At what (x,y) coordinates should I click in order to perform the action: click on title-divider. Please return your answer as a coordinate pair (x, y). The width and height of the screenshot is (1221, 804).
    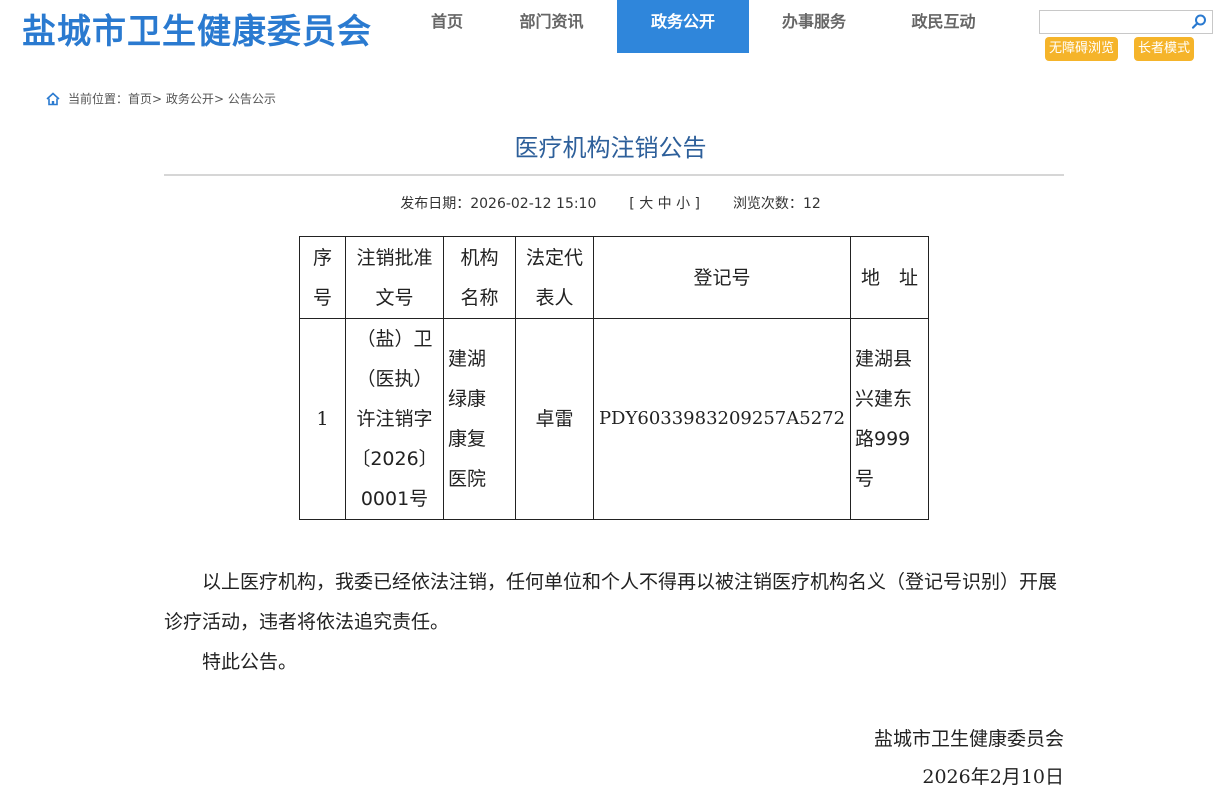
    Looking at the image, I should click on (614, 175).